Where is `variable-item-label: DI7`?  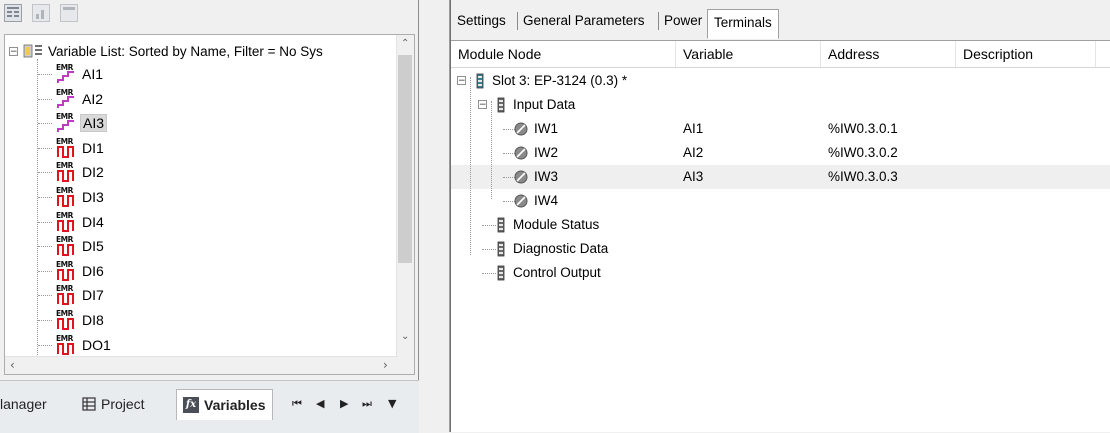
variable-item-label: DI7 is located at coordinates (93, 295).